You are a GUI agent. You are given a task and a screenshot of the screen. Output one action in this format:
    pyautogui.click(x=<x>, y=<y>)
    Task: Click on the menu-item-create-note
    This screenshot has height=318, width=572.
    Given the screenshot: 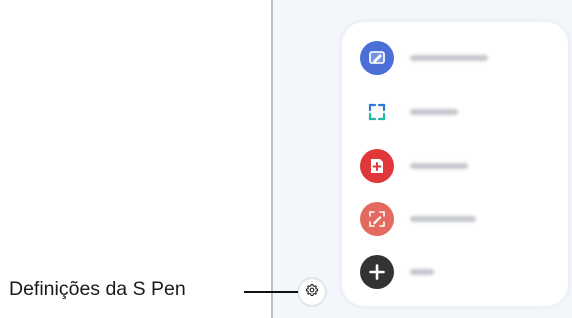 What is the action you would take?
    pyautogui.click(x=460, y=166)
    